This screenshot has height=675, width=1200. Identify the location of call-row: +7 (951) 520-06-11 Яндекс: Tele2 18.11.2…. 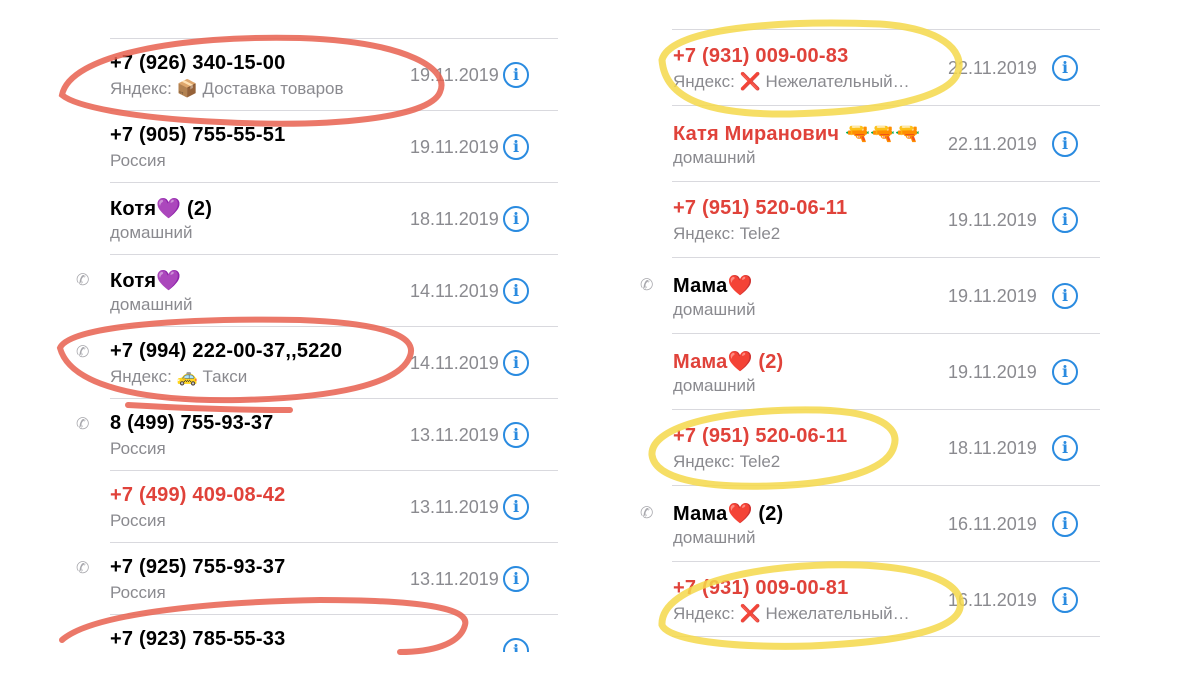
(870, 447).